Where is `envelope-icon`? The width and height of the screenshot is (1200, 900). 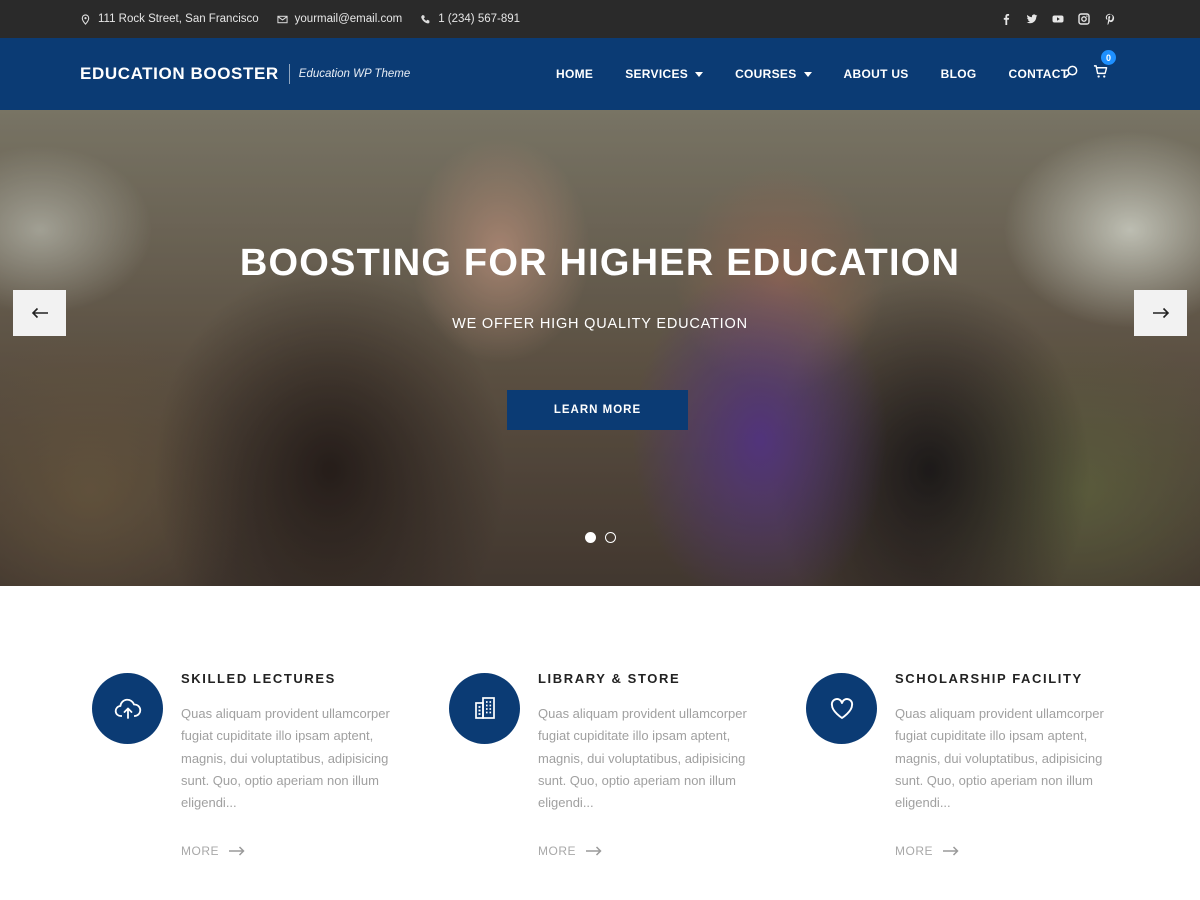
envelope-icon is located at coordinates (282, 19).